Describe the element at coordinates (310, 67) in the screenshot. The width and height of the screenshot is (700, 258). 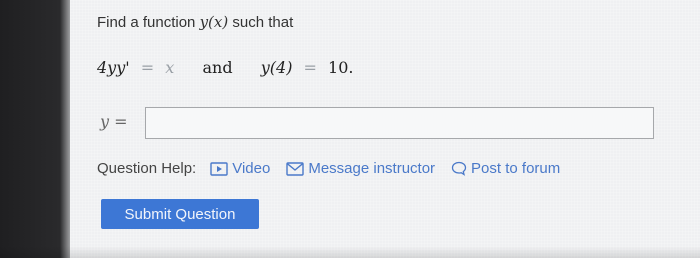
I see `condition-equals: =` at that location.